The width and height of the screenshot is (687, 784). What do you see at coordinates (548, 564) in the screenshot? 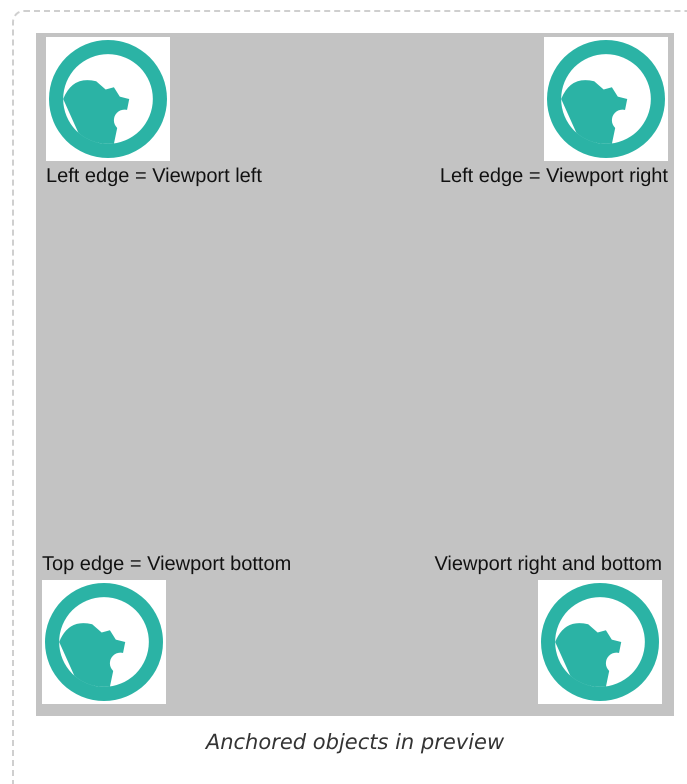
I see `anchor-label: Viewport right and bottom` at bounding box center [548, 564].